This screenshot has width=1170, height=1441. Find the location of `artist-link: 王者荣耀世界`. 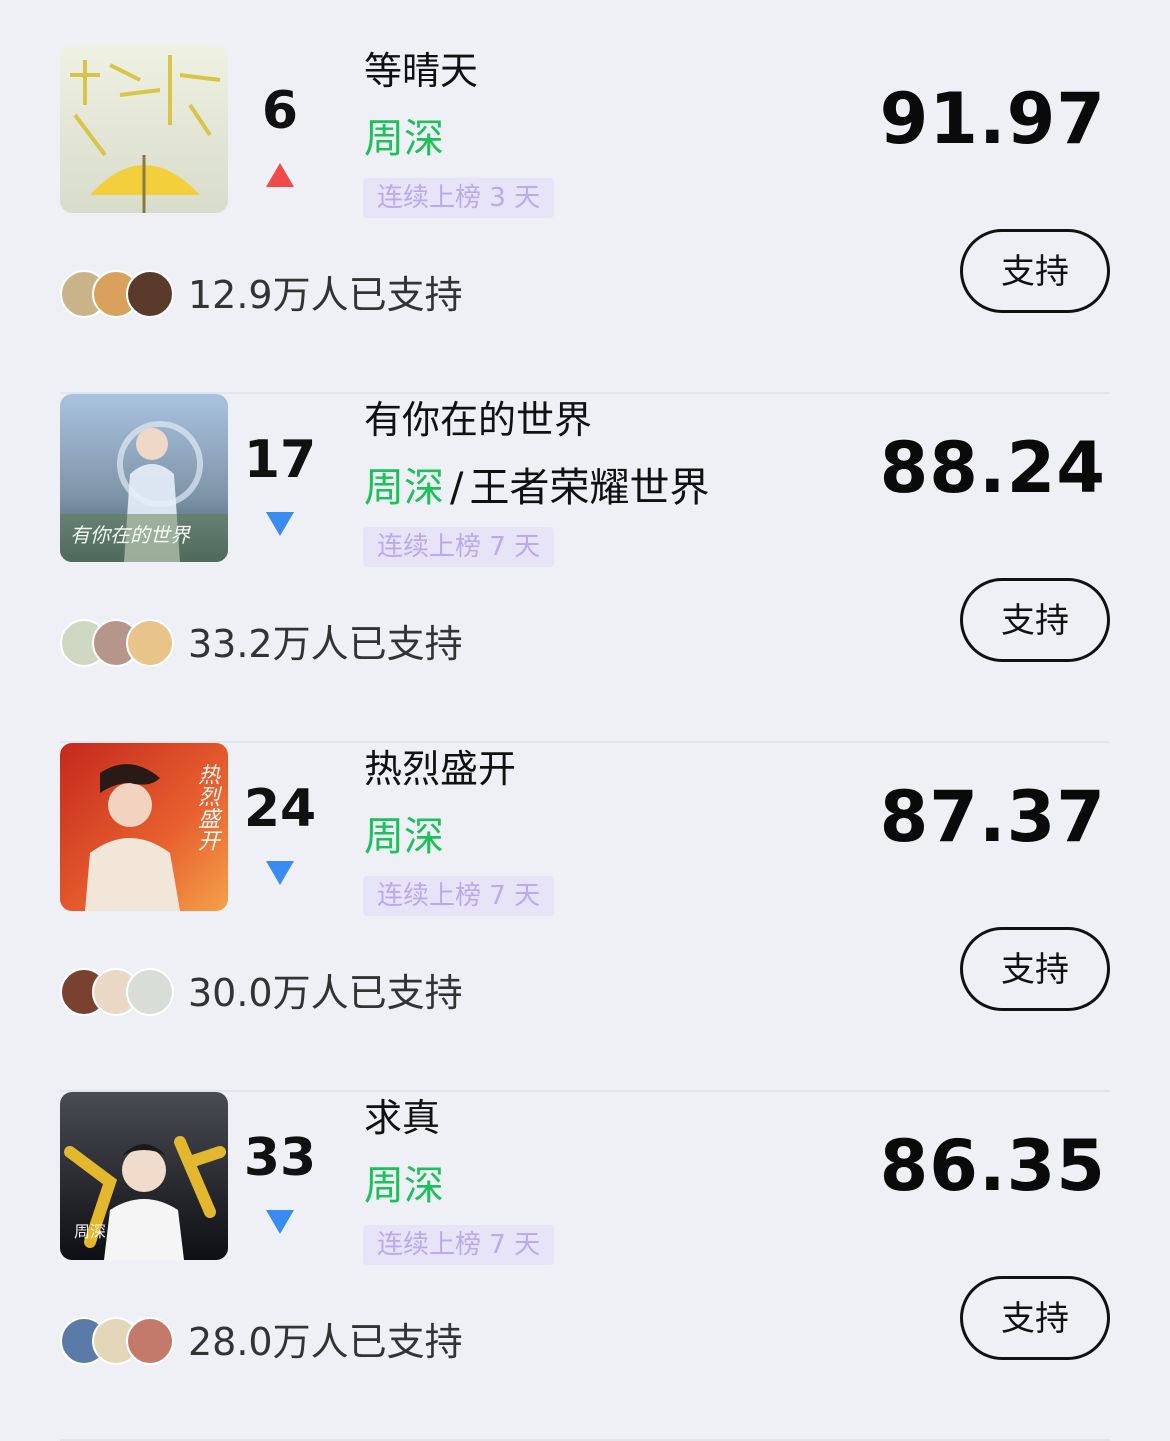

artist-link: 王者荣耀世界 is located at coordinates (589, 488).